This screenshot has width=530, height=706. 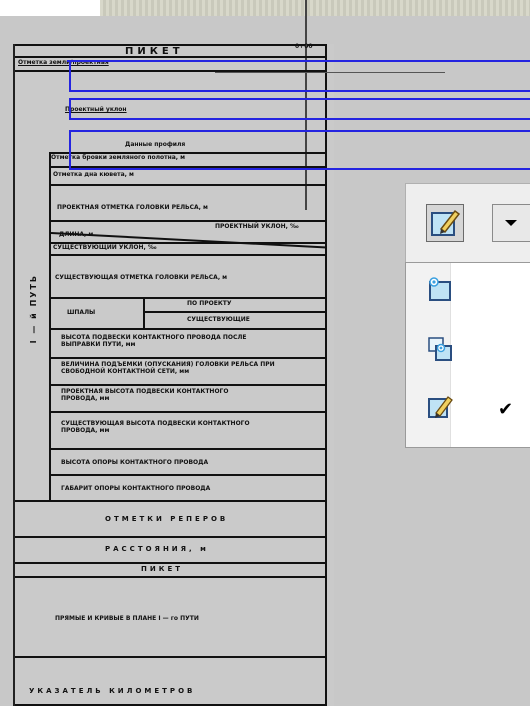 I want to click on menu-item-new-sheet, so click(x=473, y=291).